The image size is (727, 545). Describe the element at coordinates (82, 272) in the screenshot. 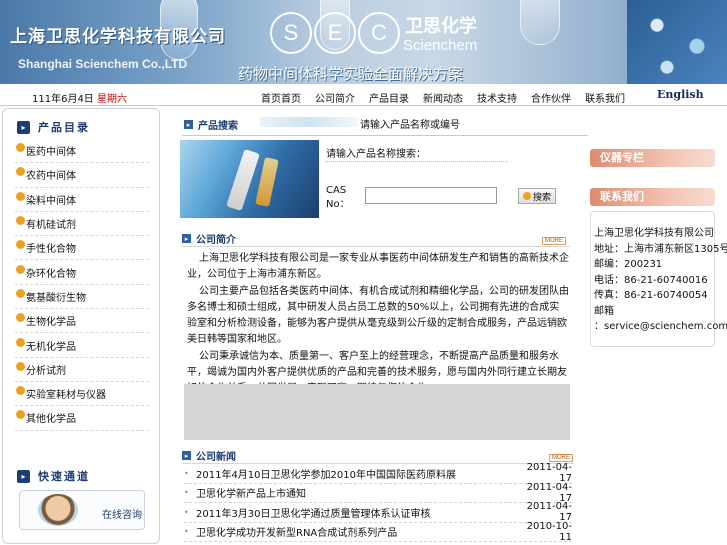

I see `category-item: 杂环化合物` at that location.